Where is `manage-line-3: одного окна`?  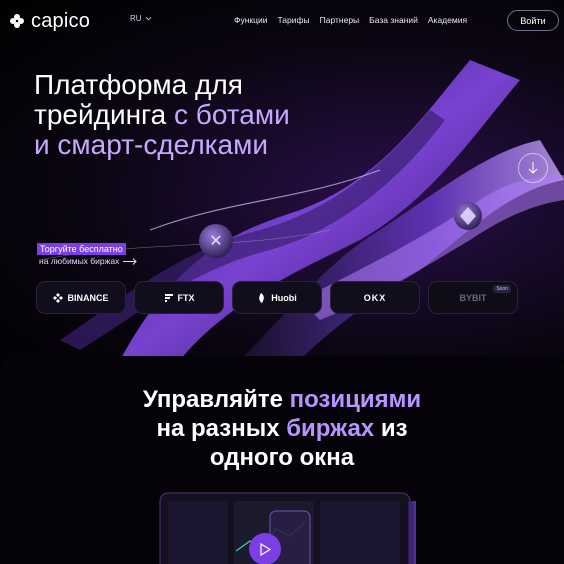
manage-line-3: одного окна is located at coordinates (282, 457).